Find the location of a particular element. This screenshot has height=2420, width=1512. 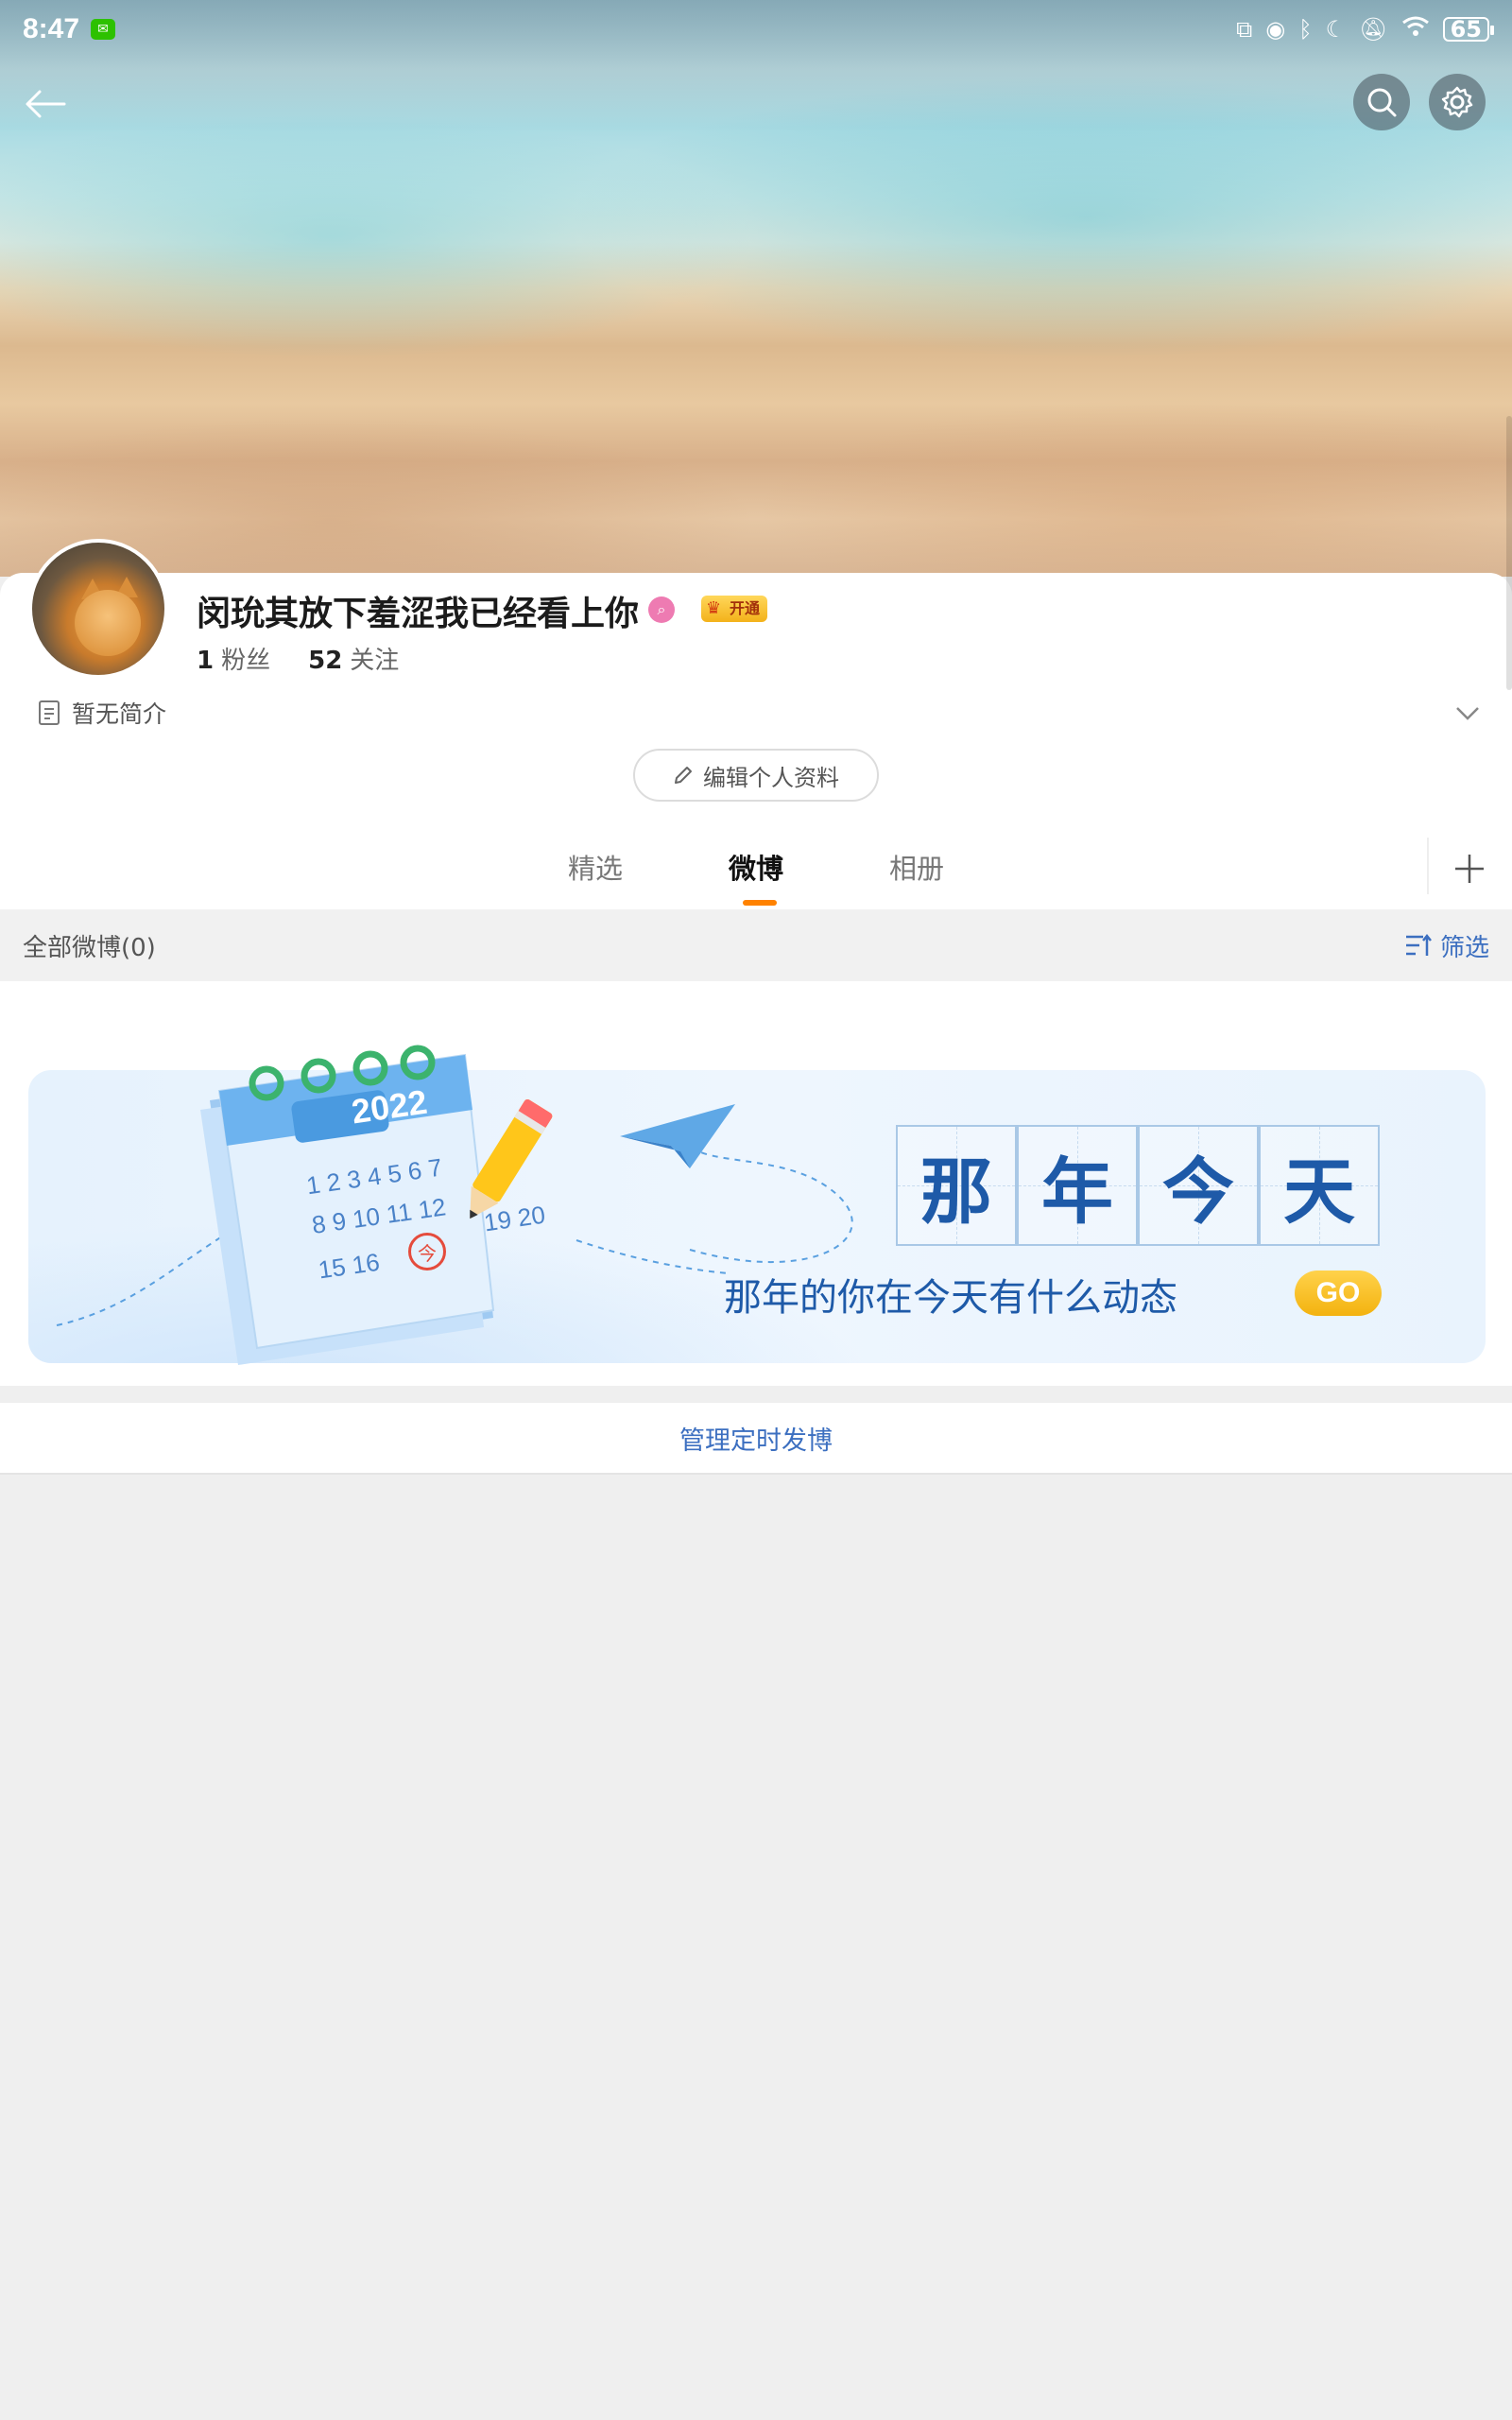

expand-profile-button is located at coordinates (1468, 714).